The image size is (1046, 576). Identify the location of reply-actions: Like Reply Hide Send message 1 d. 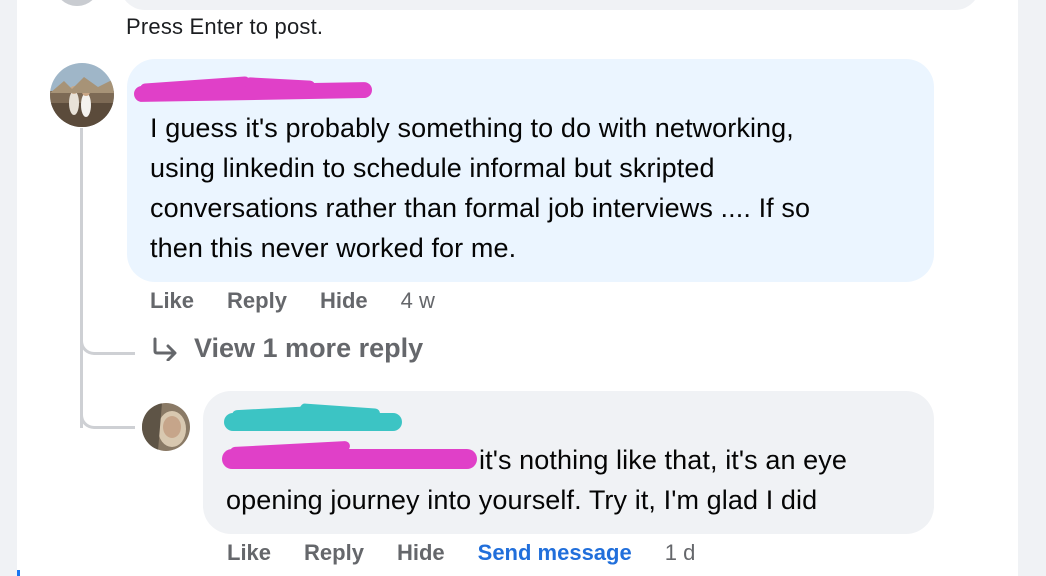
(461, 553).